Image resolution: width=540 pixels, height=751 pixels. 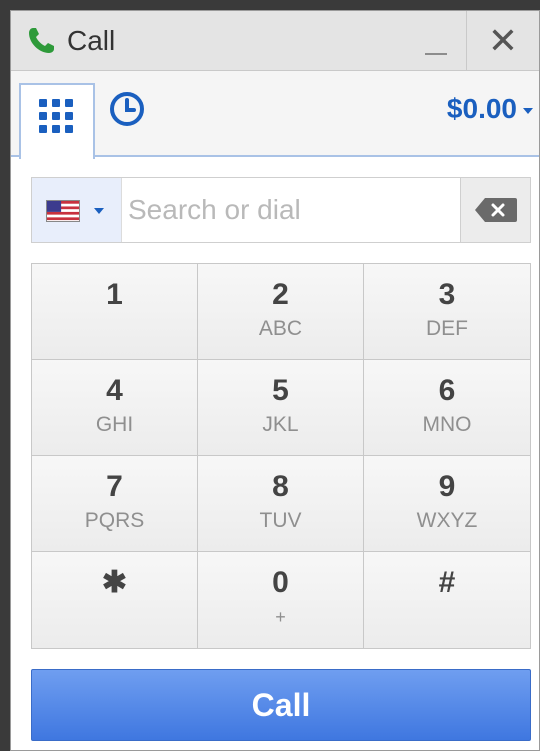 I want to click on key-digit: 3, so click(x=447, y=294).